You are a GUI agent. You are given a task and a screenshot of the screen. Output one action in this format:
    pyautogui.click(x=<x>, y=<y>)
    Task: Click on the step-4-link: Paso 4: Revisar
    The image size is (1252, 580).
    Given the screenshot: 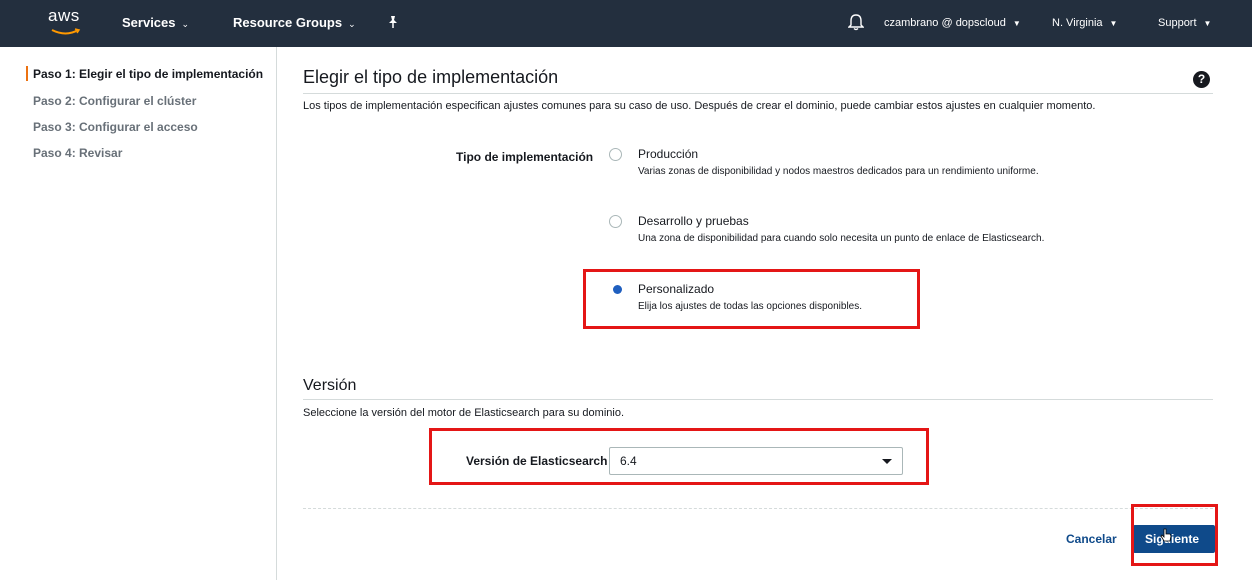 What is the action you would take?
    pyautogui.click(x=77, y=153)
    